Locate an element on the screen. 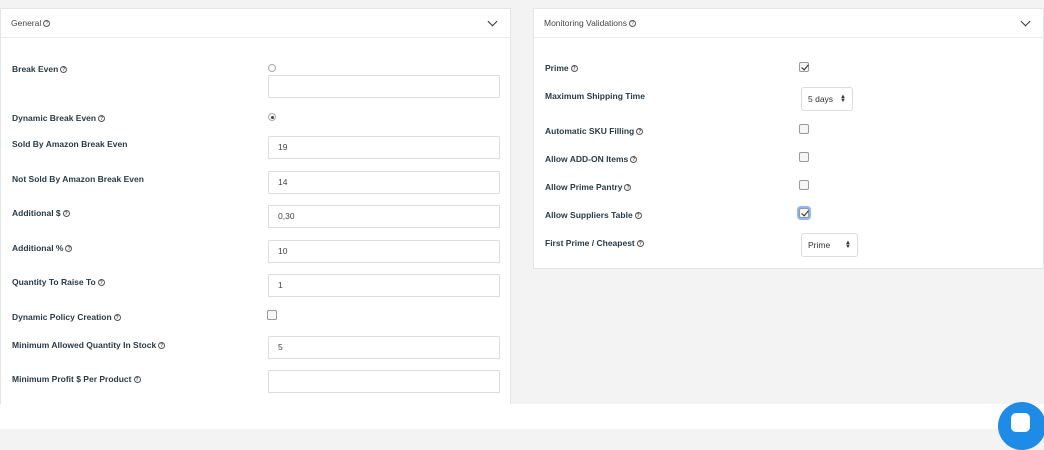 This screenshot has height=450, width=1044. allow-suppliers-checkbox is located at coordinates (804, 213).